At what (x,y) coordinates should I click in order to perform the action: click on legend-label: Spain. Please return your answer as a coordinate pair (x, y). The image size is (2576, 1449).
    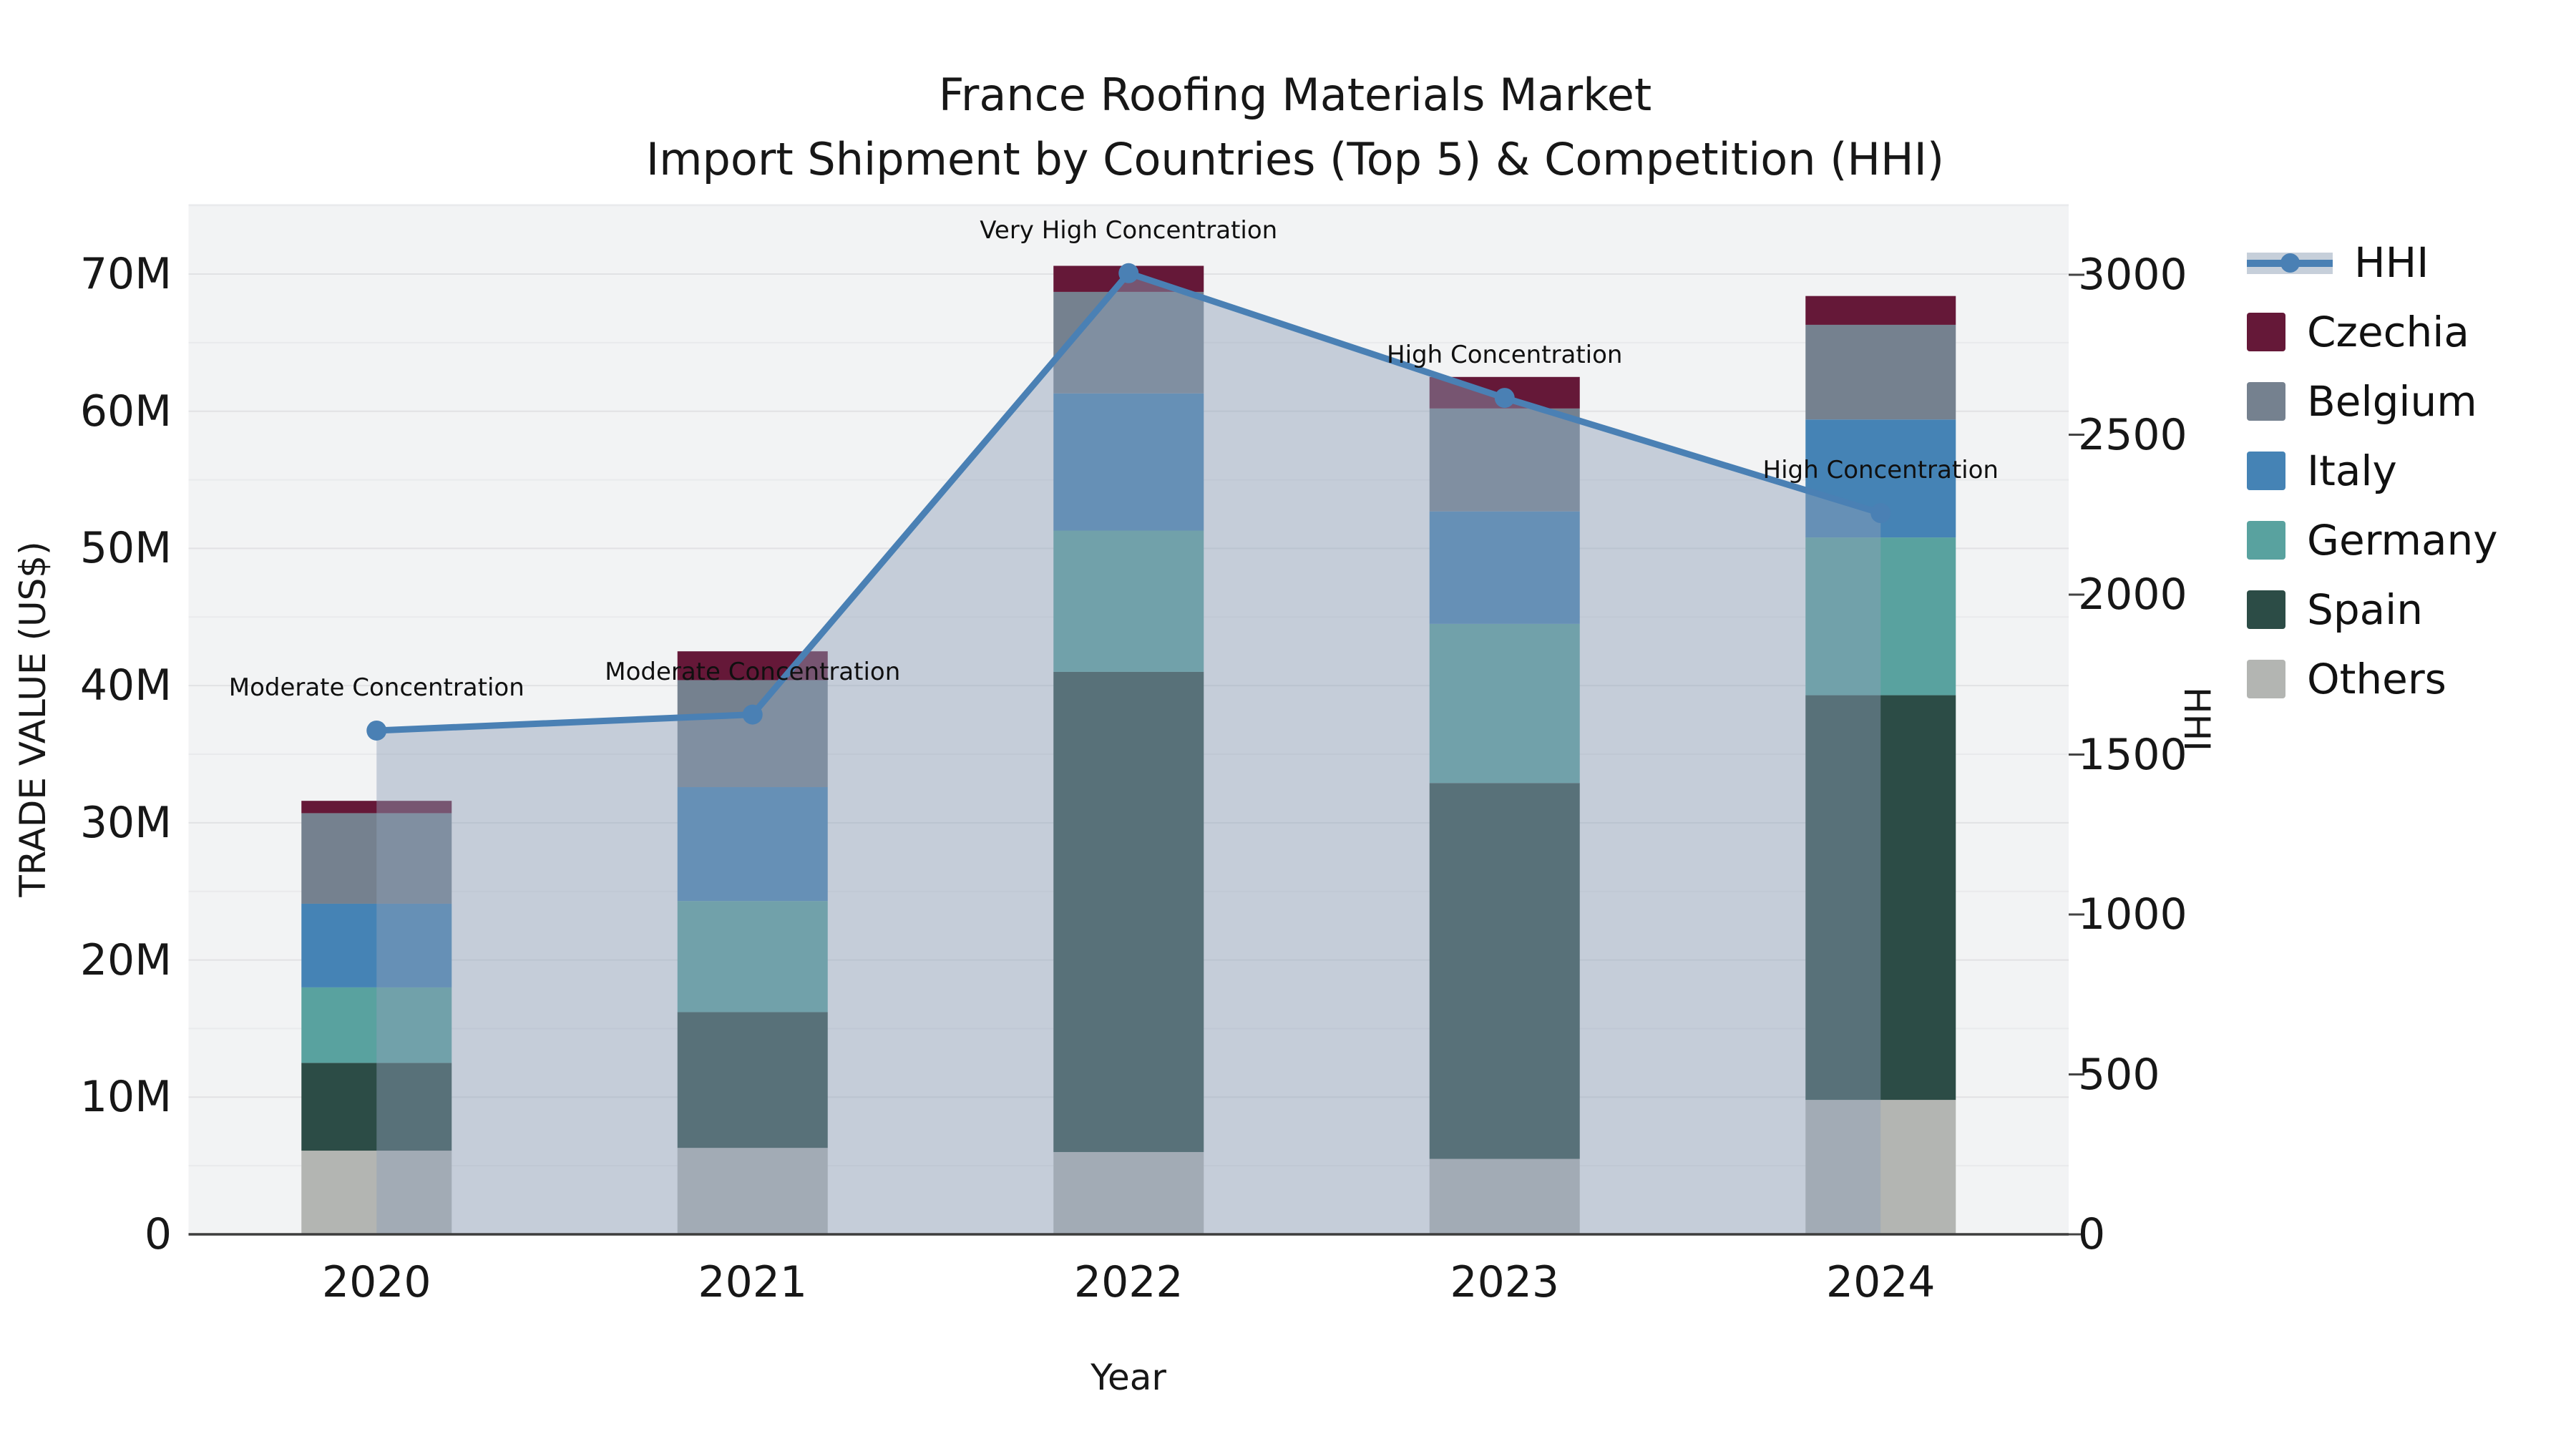
    Looking at the image, I should click on (2365, 609).